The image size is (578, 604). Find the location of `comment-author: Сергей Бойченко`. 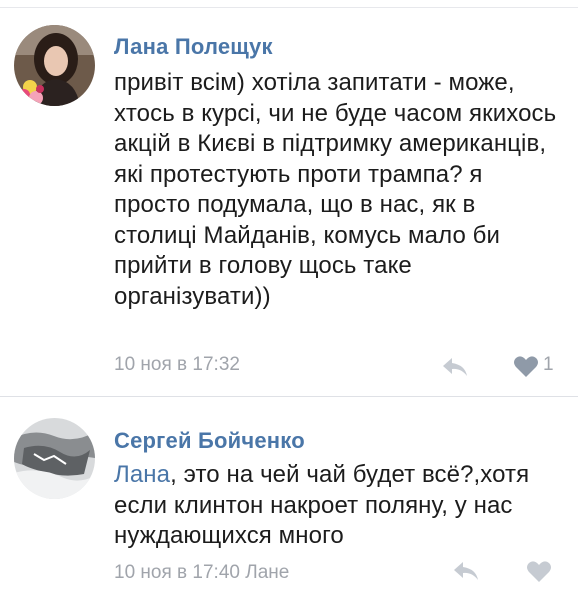

comment-author: Сергей Бойченко is located at coordinates (209, 441).